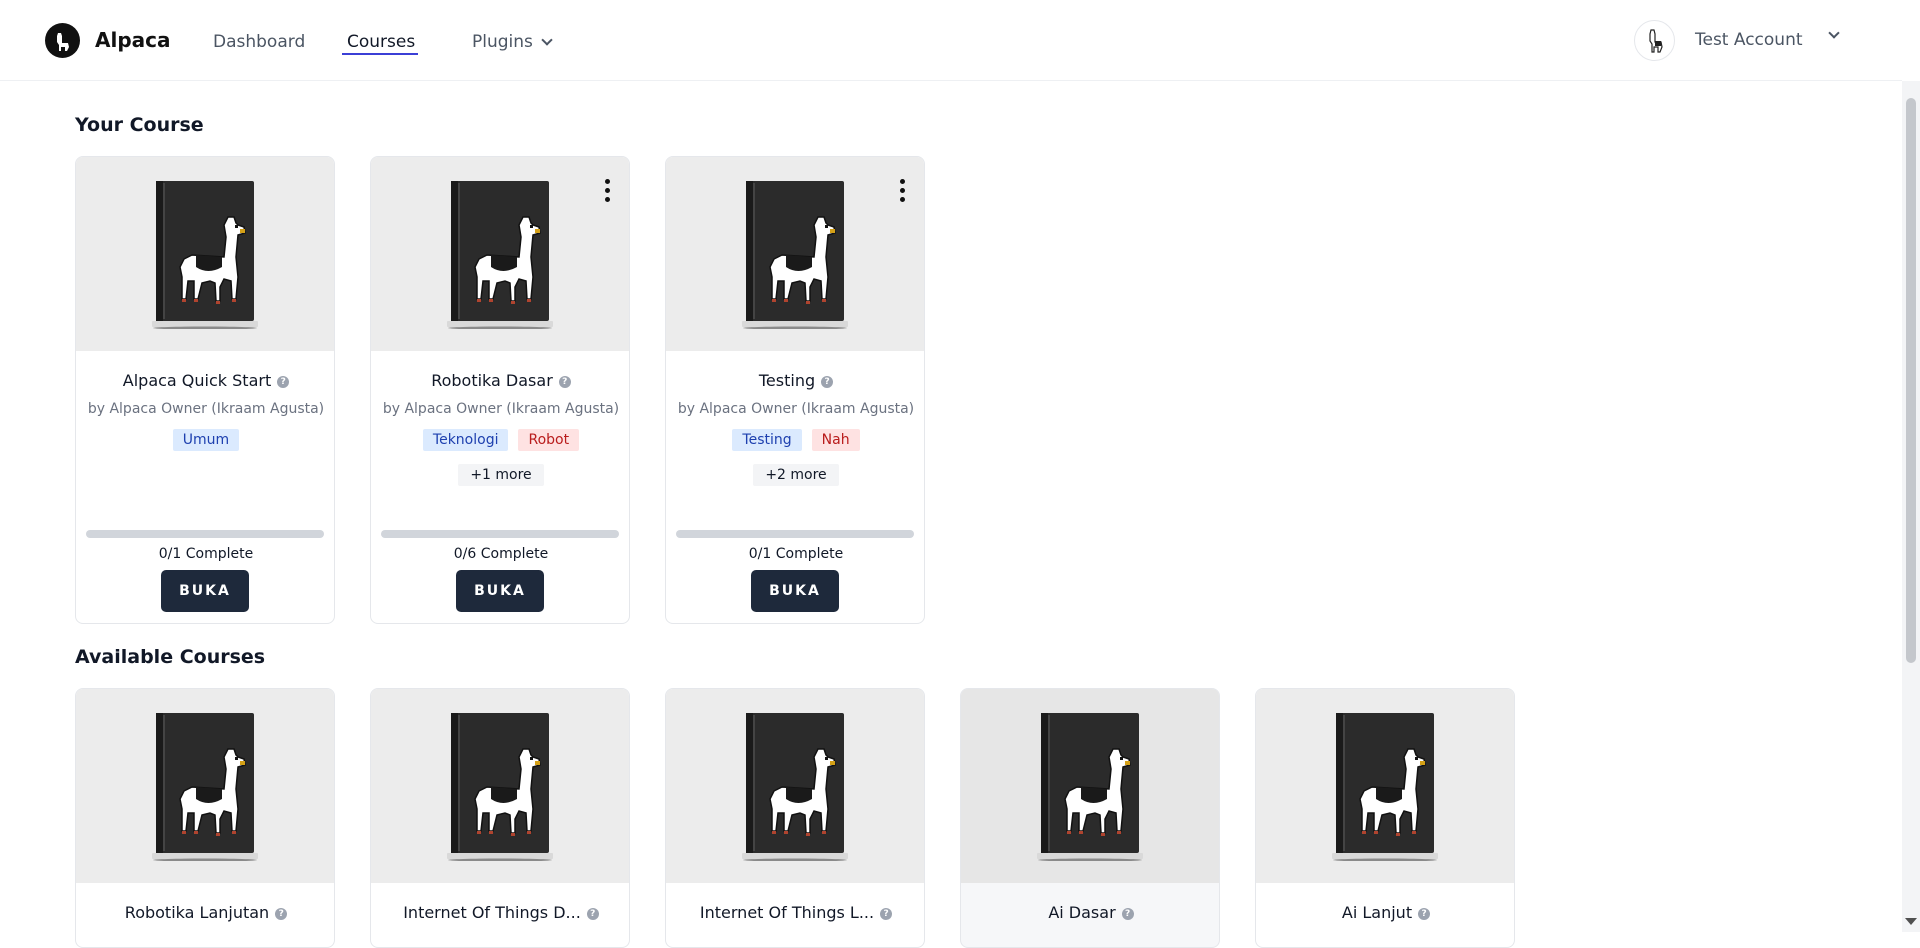 The height and width of the screenshot is (948, 1920). Describe the element at coordinates (1749, 40) in the screenshot. I see `account-name: Test Account` at that location.